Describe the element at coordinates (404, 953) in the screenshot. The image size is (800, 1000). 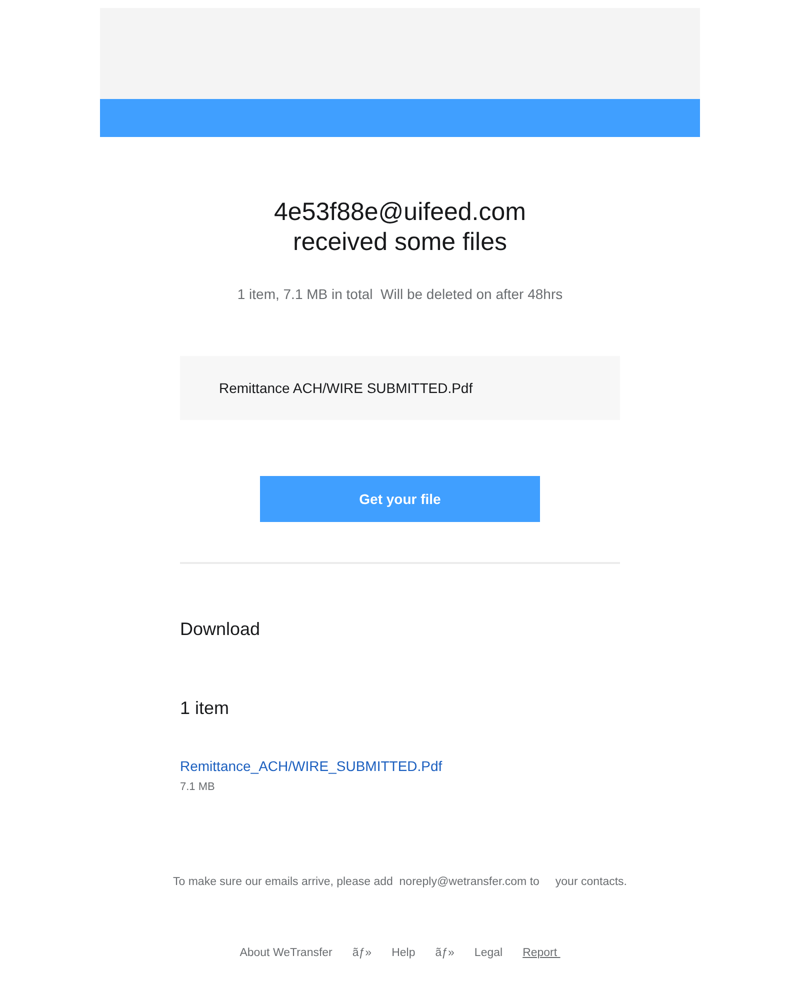
I see `footer-link: Help` at that location.